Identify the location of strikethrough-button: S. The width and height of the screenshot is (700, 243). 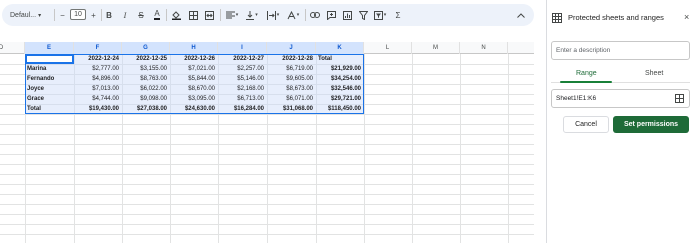
(141, 15).